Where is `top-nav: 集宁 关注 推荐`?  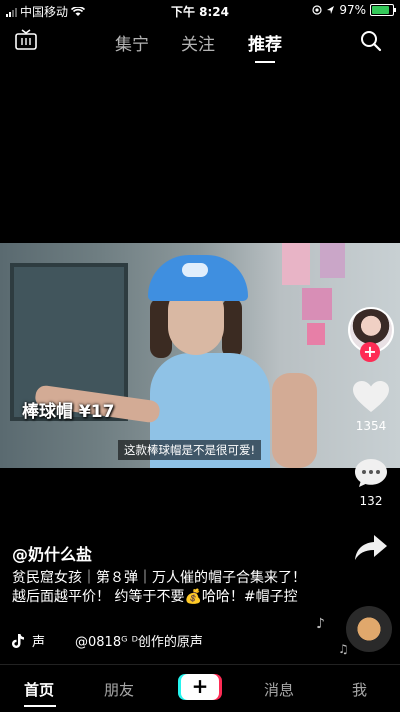
top-nav: 集宁 关注 推荐 is located at coordinates (200, 45).